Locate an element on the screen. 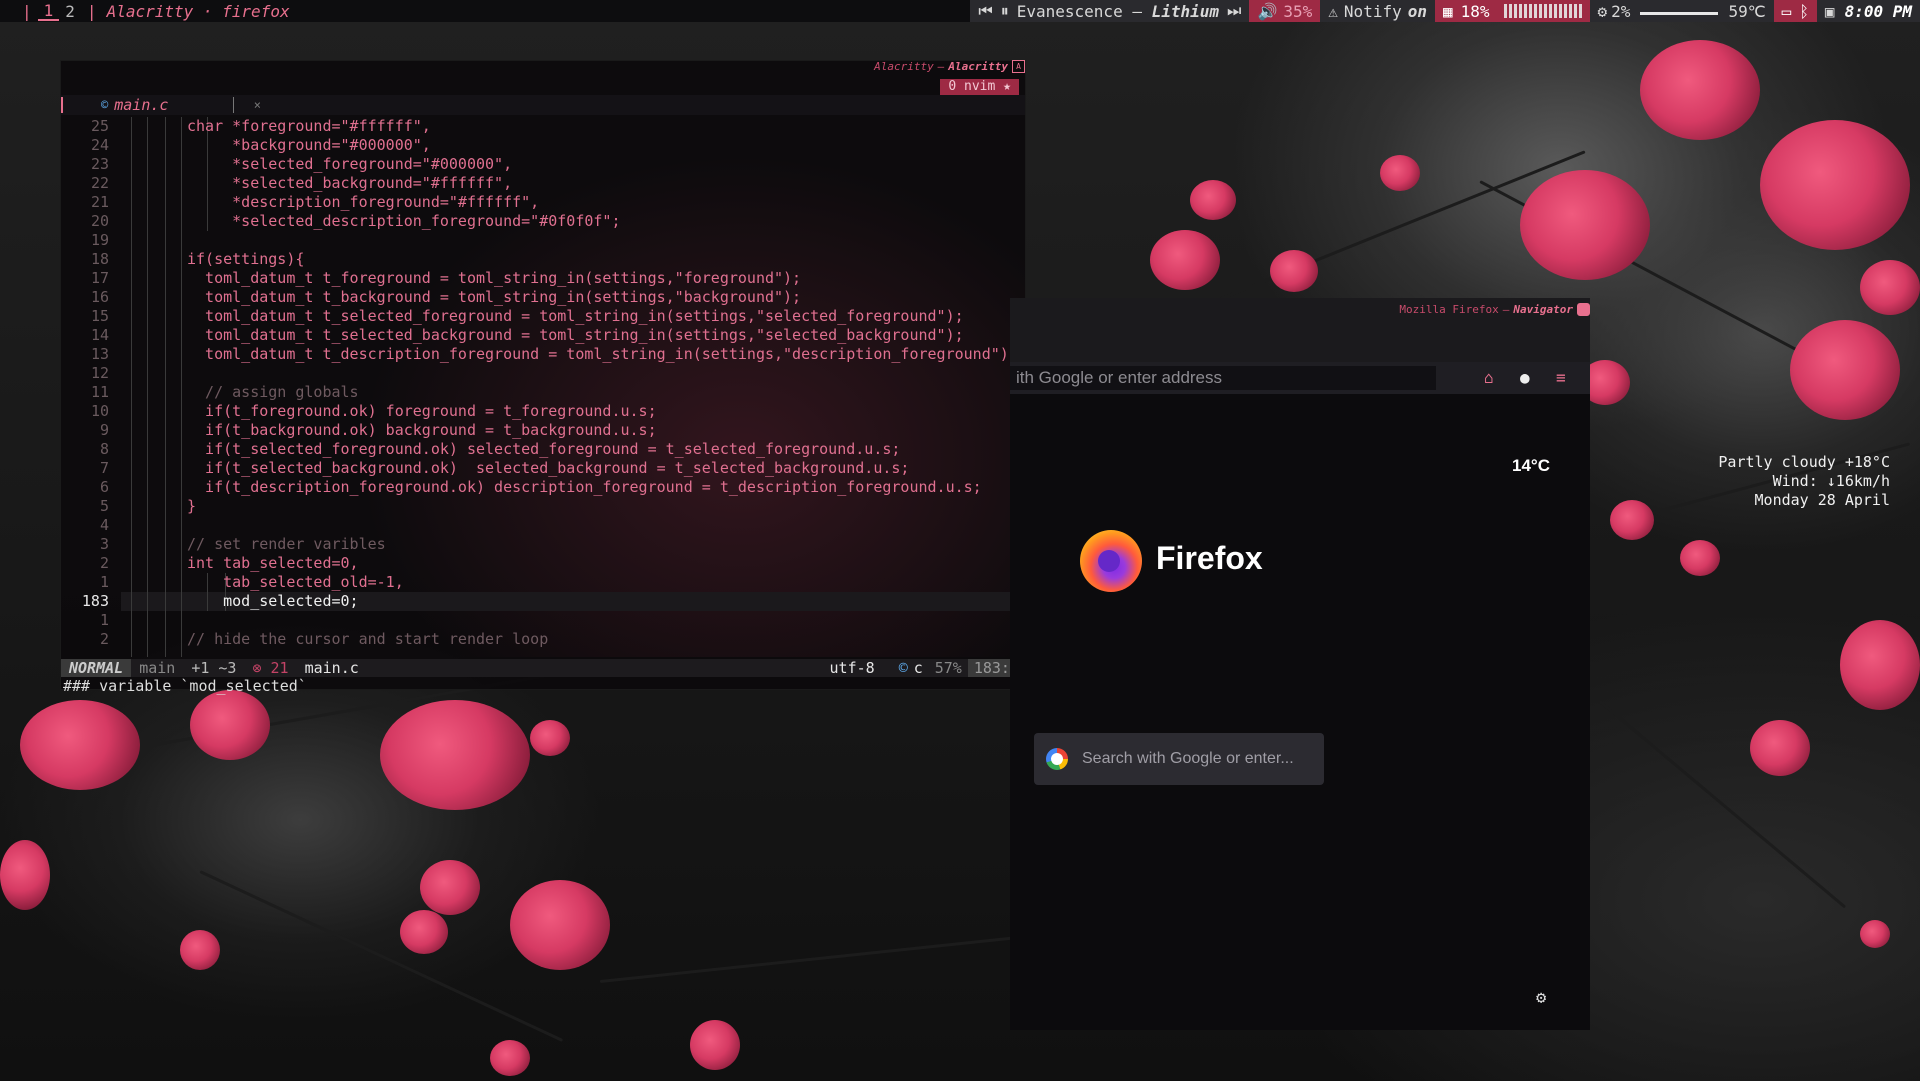 This screenshot has height=1081, width=1920. line-number: 16 is located at coordinates (99, 297).